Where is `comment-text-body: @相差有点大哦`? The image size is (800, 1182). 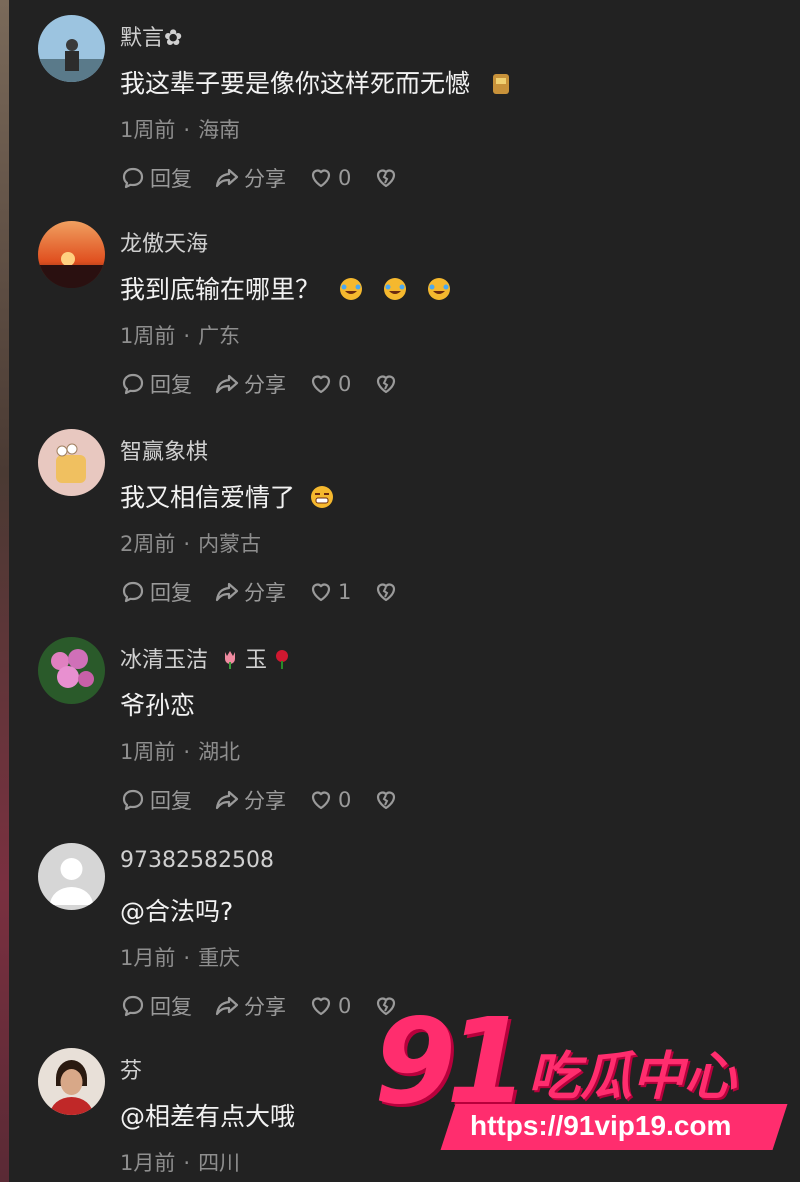
comment-text-body: @相差有点大哦 is located at coordinates (208, 1116).